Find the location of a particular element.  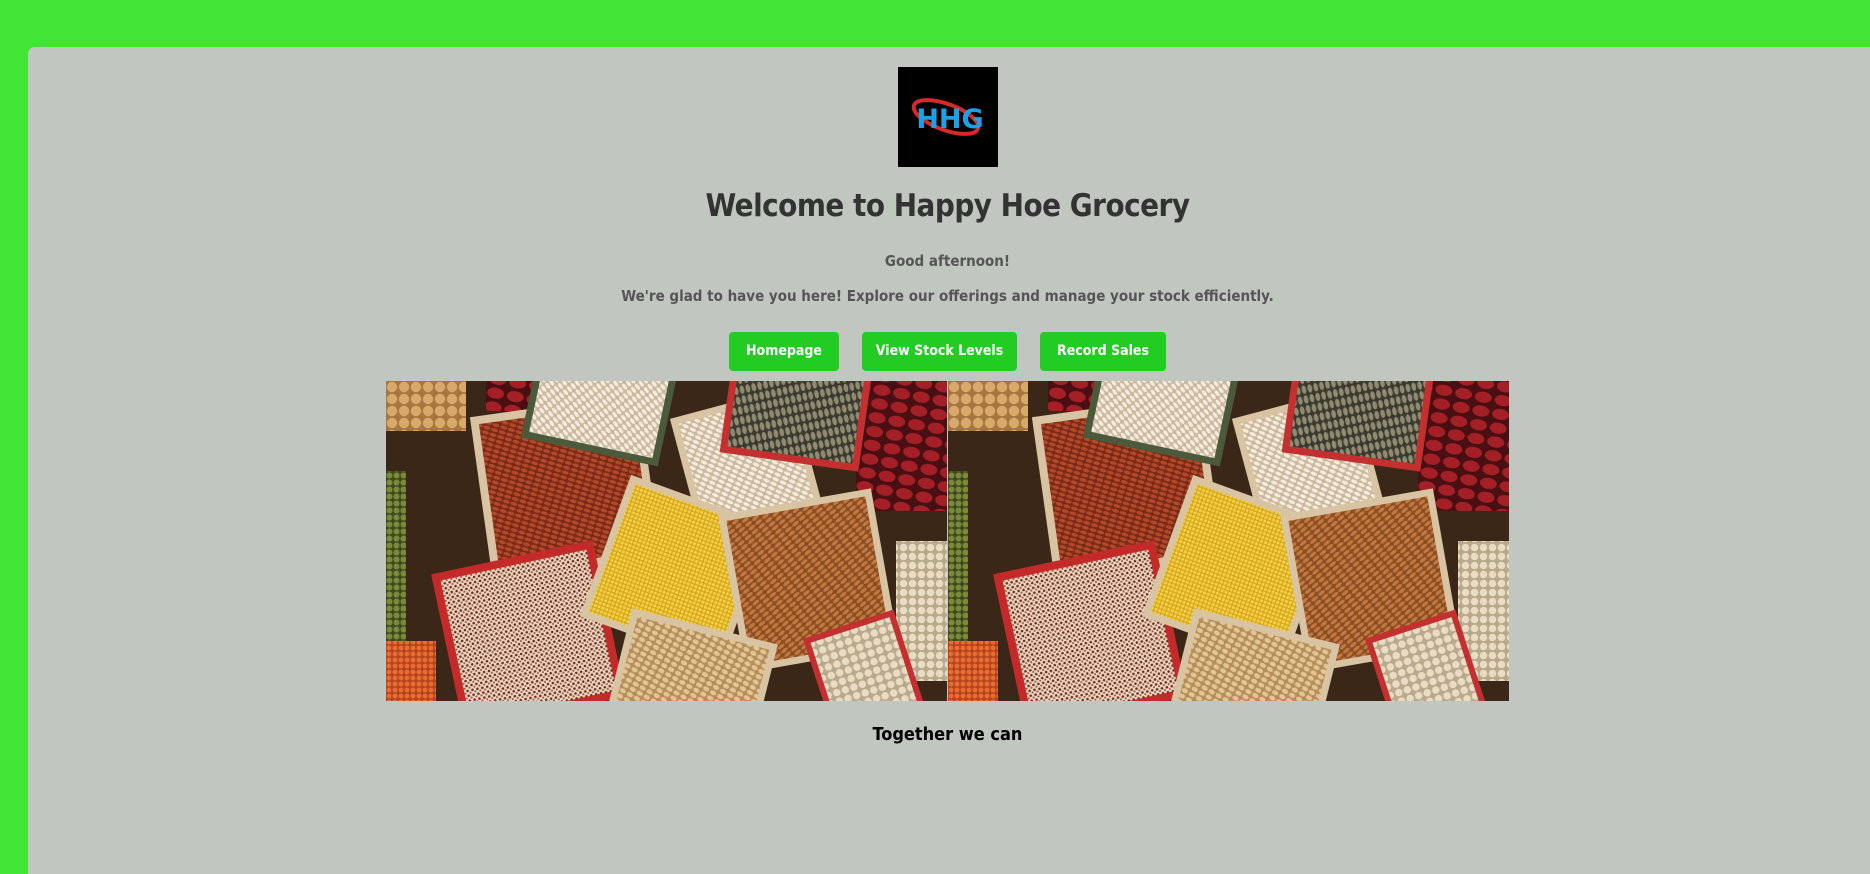

hhg-logo-icon: HHG is located at coordinates (948, 117).